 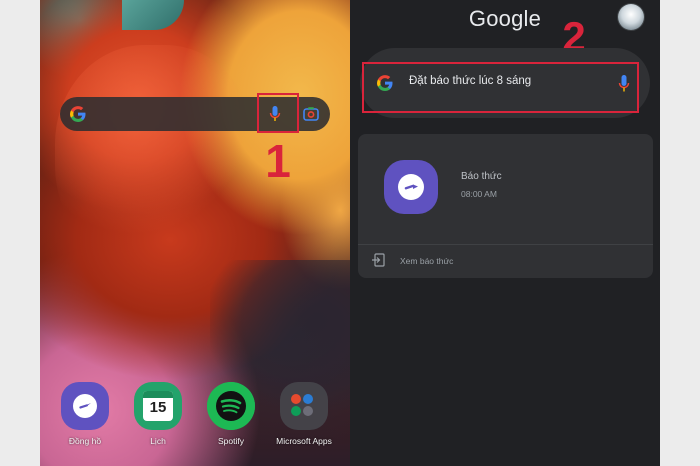 What do you see at coordinates (411, 187) in the screenshot?
I see `alarm-clock-icon` at bounding box center [411, 187].